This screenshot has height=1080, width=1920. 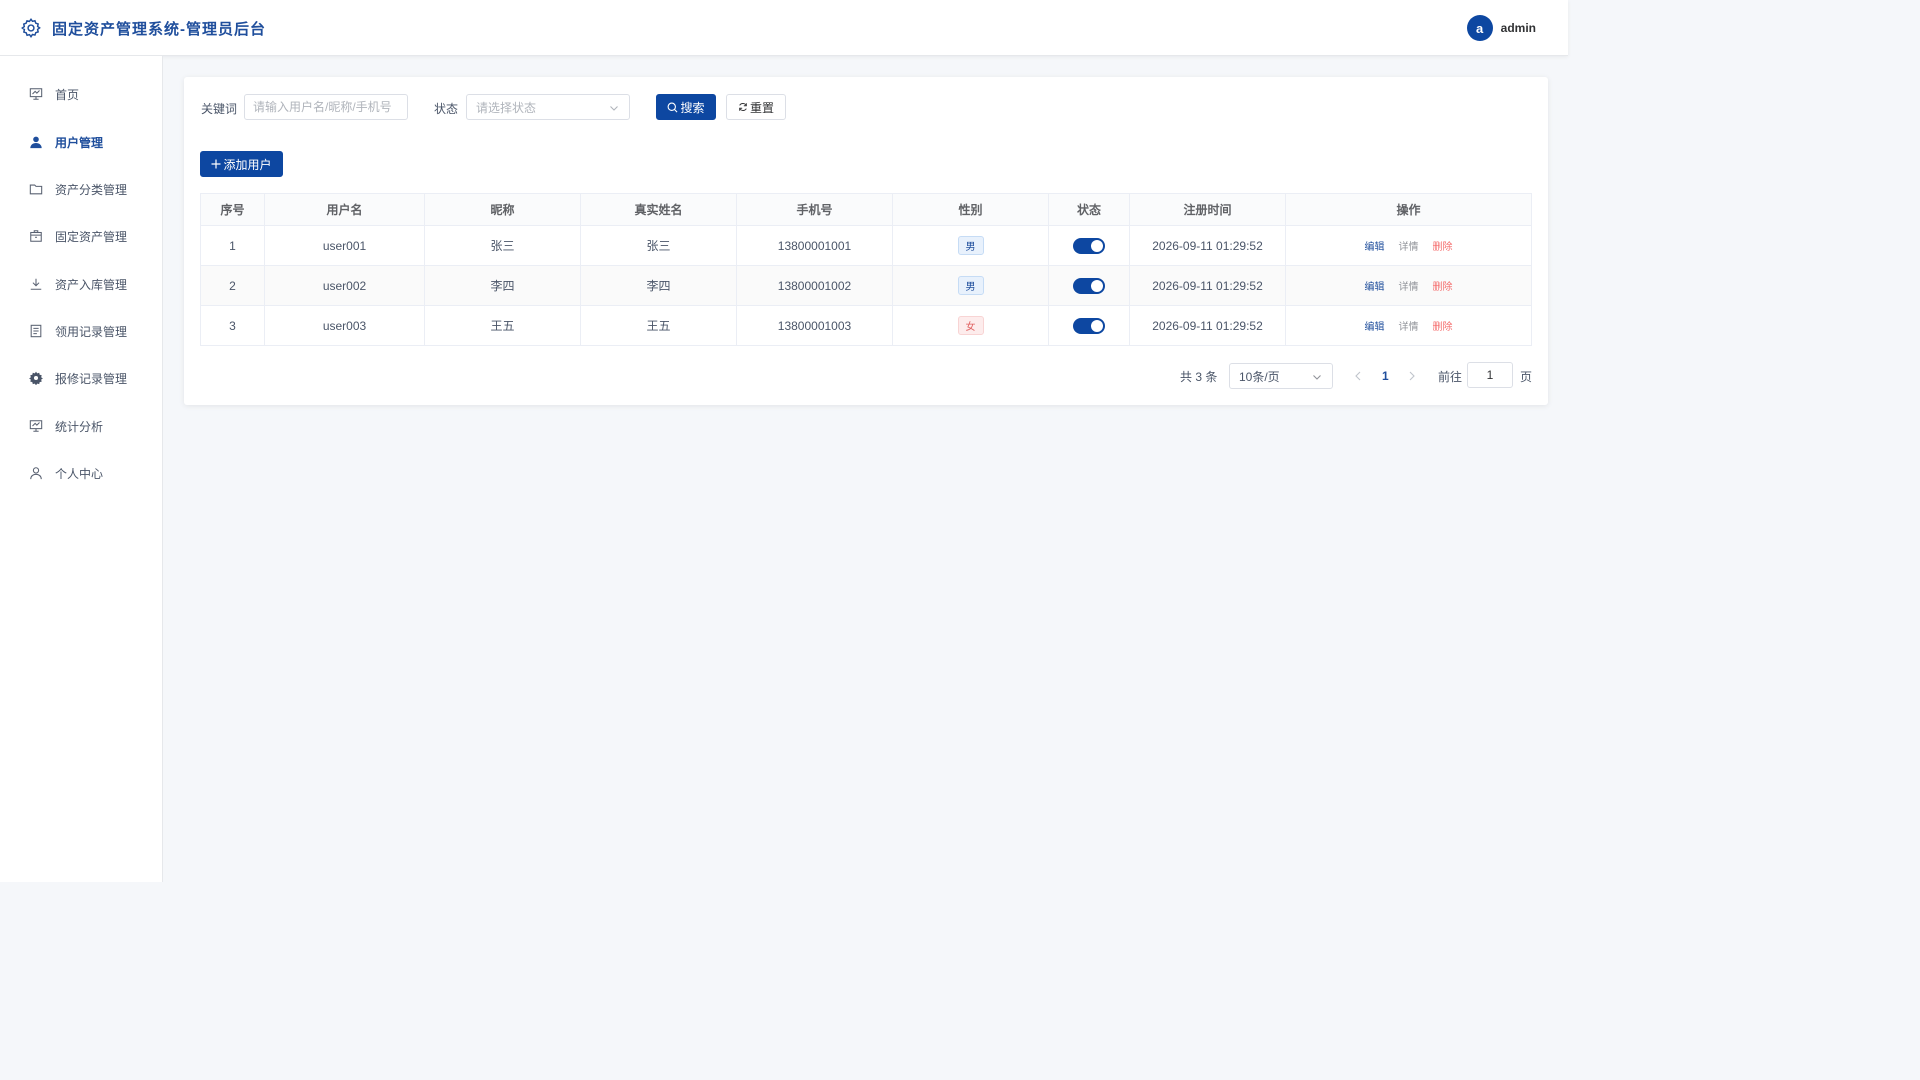 I want to click on document-icon, so click(x=35, y=331).